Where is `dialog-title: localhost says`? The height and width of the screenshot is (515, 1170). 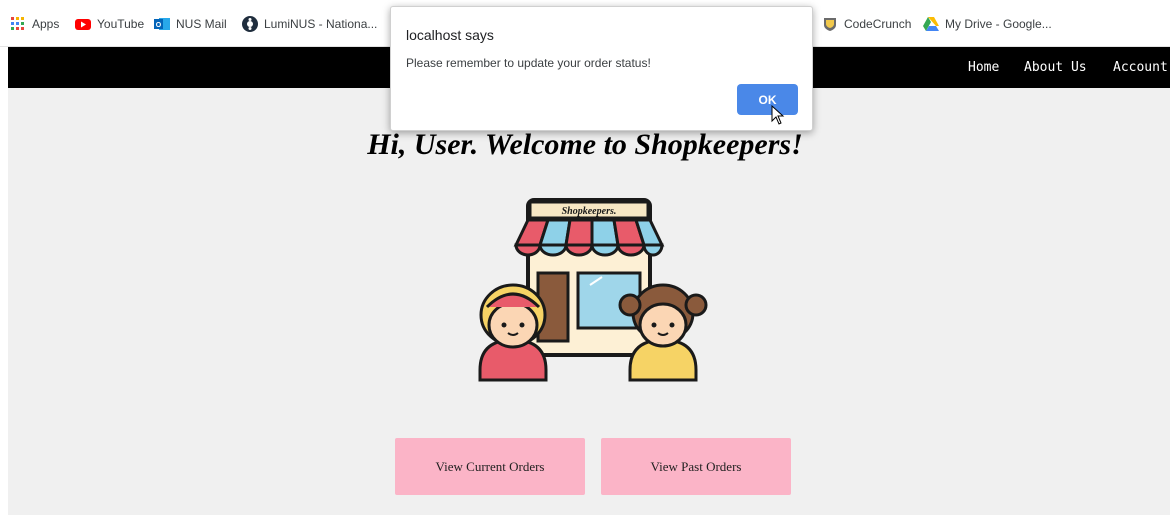
dialog-title: localhost says is located at coordinates (450, 35).